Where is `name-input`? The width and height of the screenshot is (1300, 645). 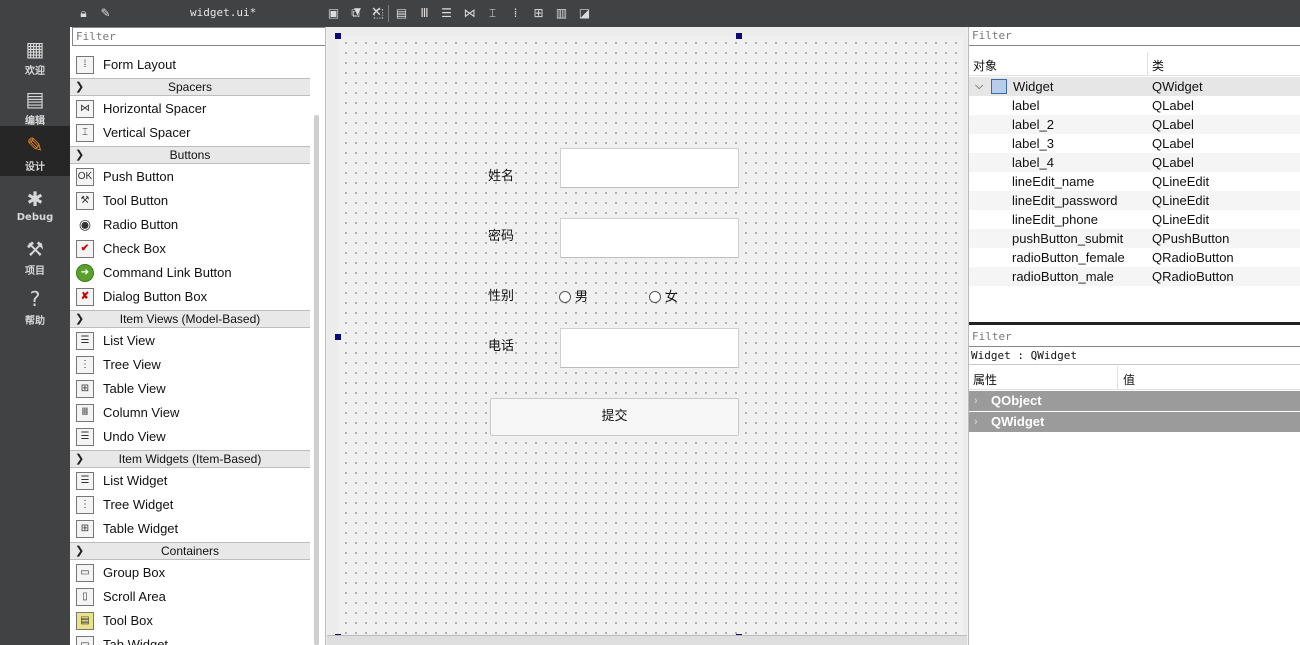 name-input is located at coordinates (649, 168).